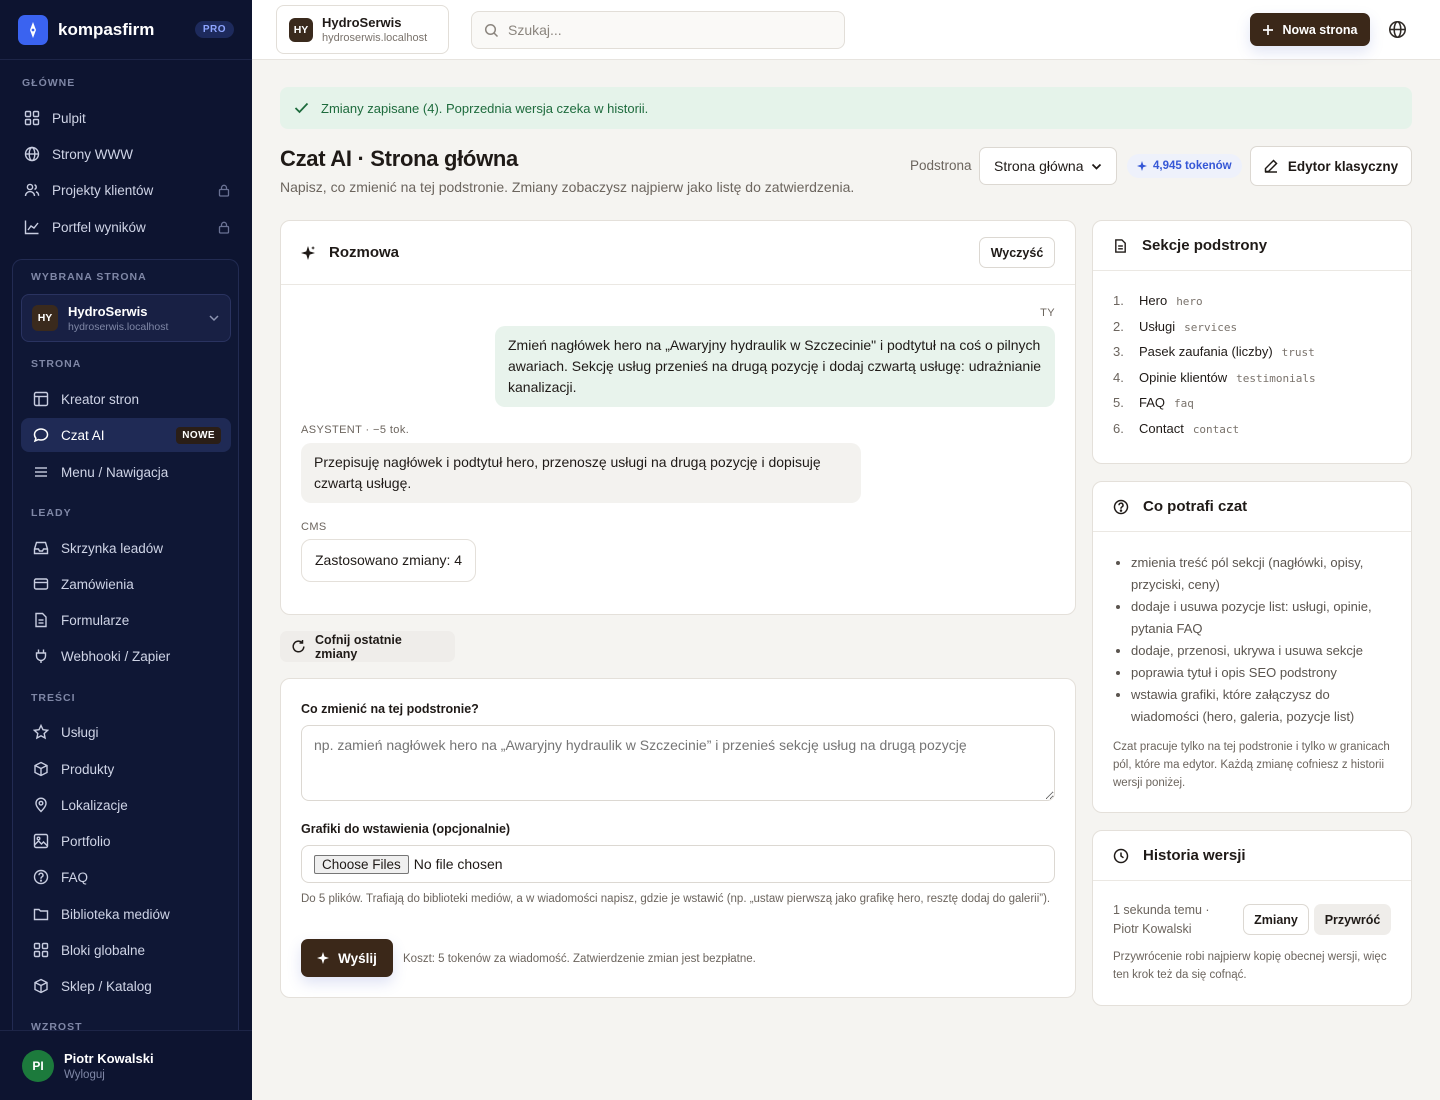 Image resolution: width=1440 pixels, height=1100 pixels. I want to click on users-icon, so click(32, 190).